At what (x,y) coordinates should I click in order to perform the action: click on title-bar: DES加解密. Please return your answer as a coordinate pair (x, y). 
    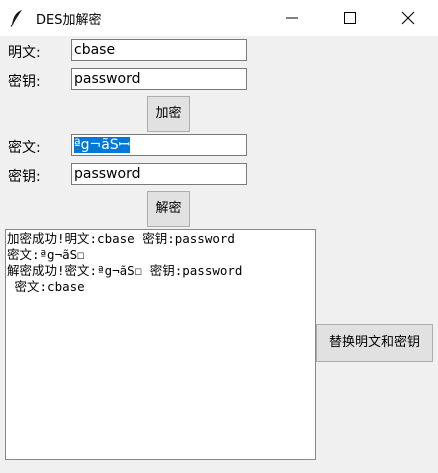
    Looking at the image, I should click on (219, 18).